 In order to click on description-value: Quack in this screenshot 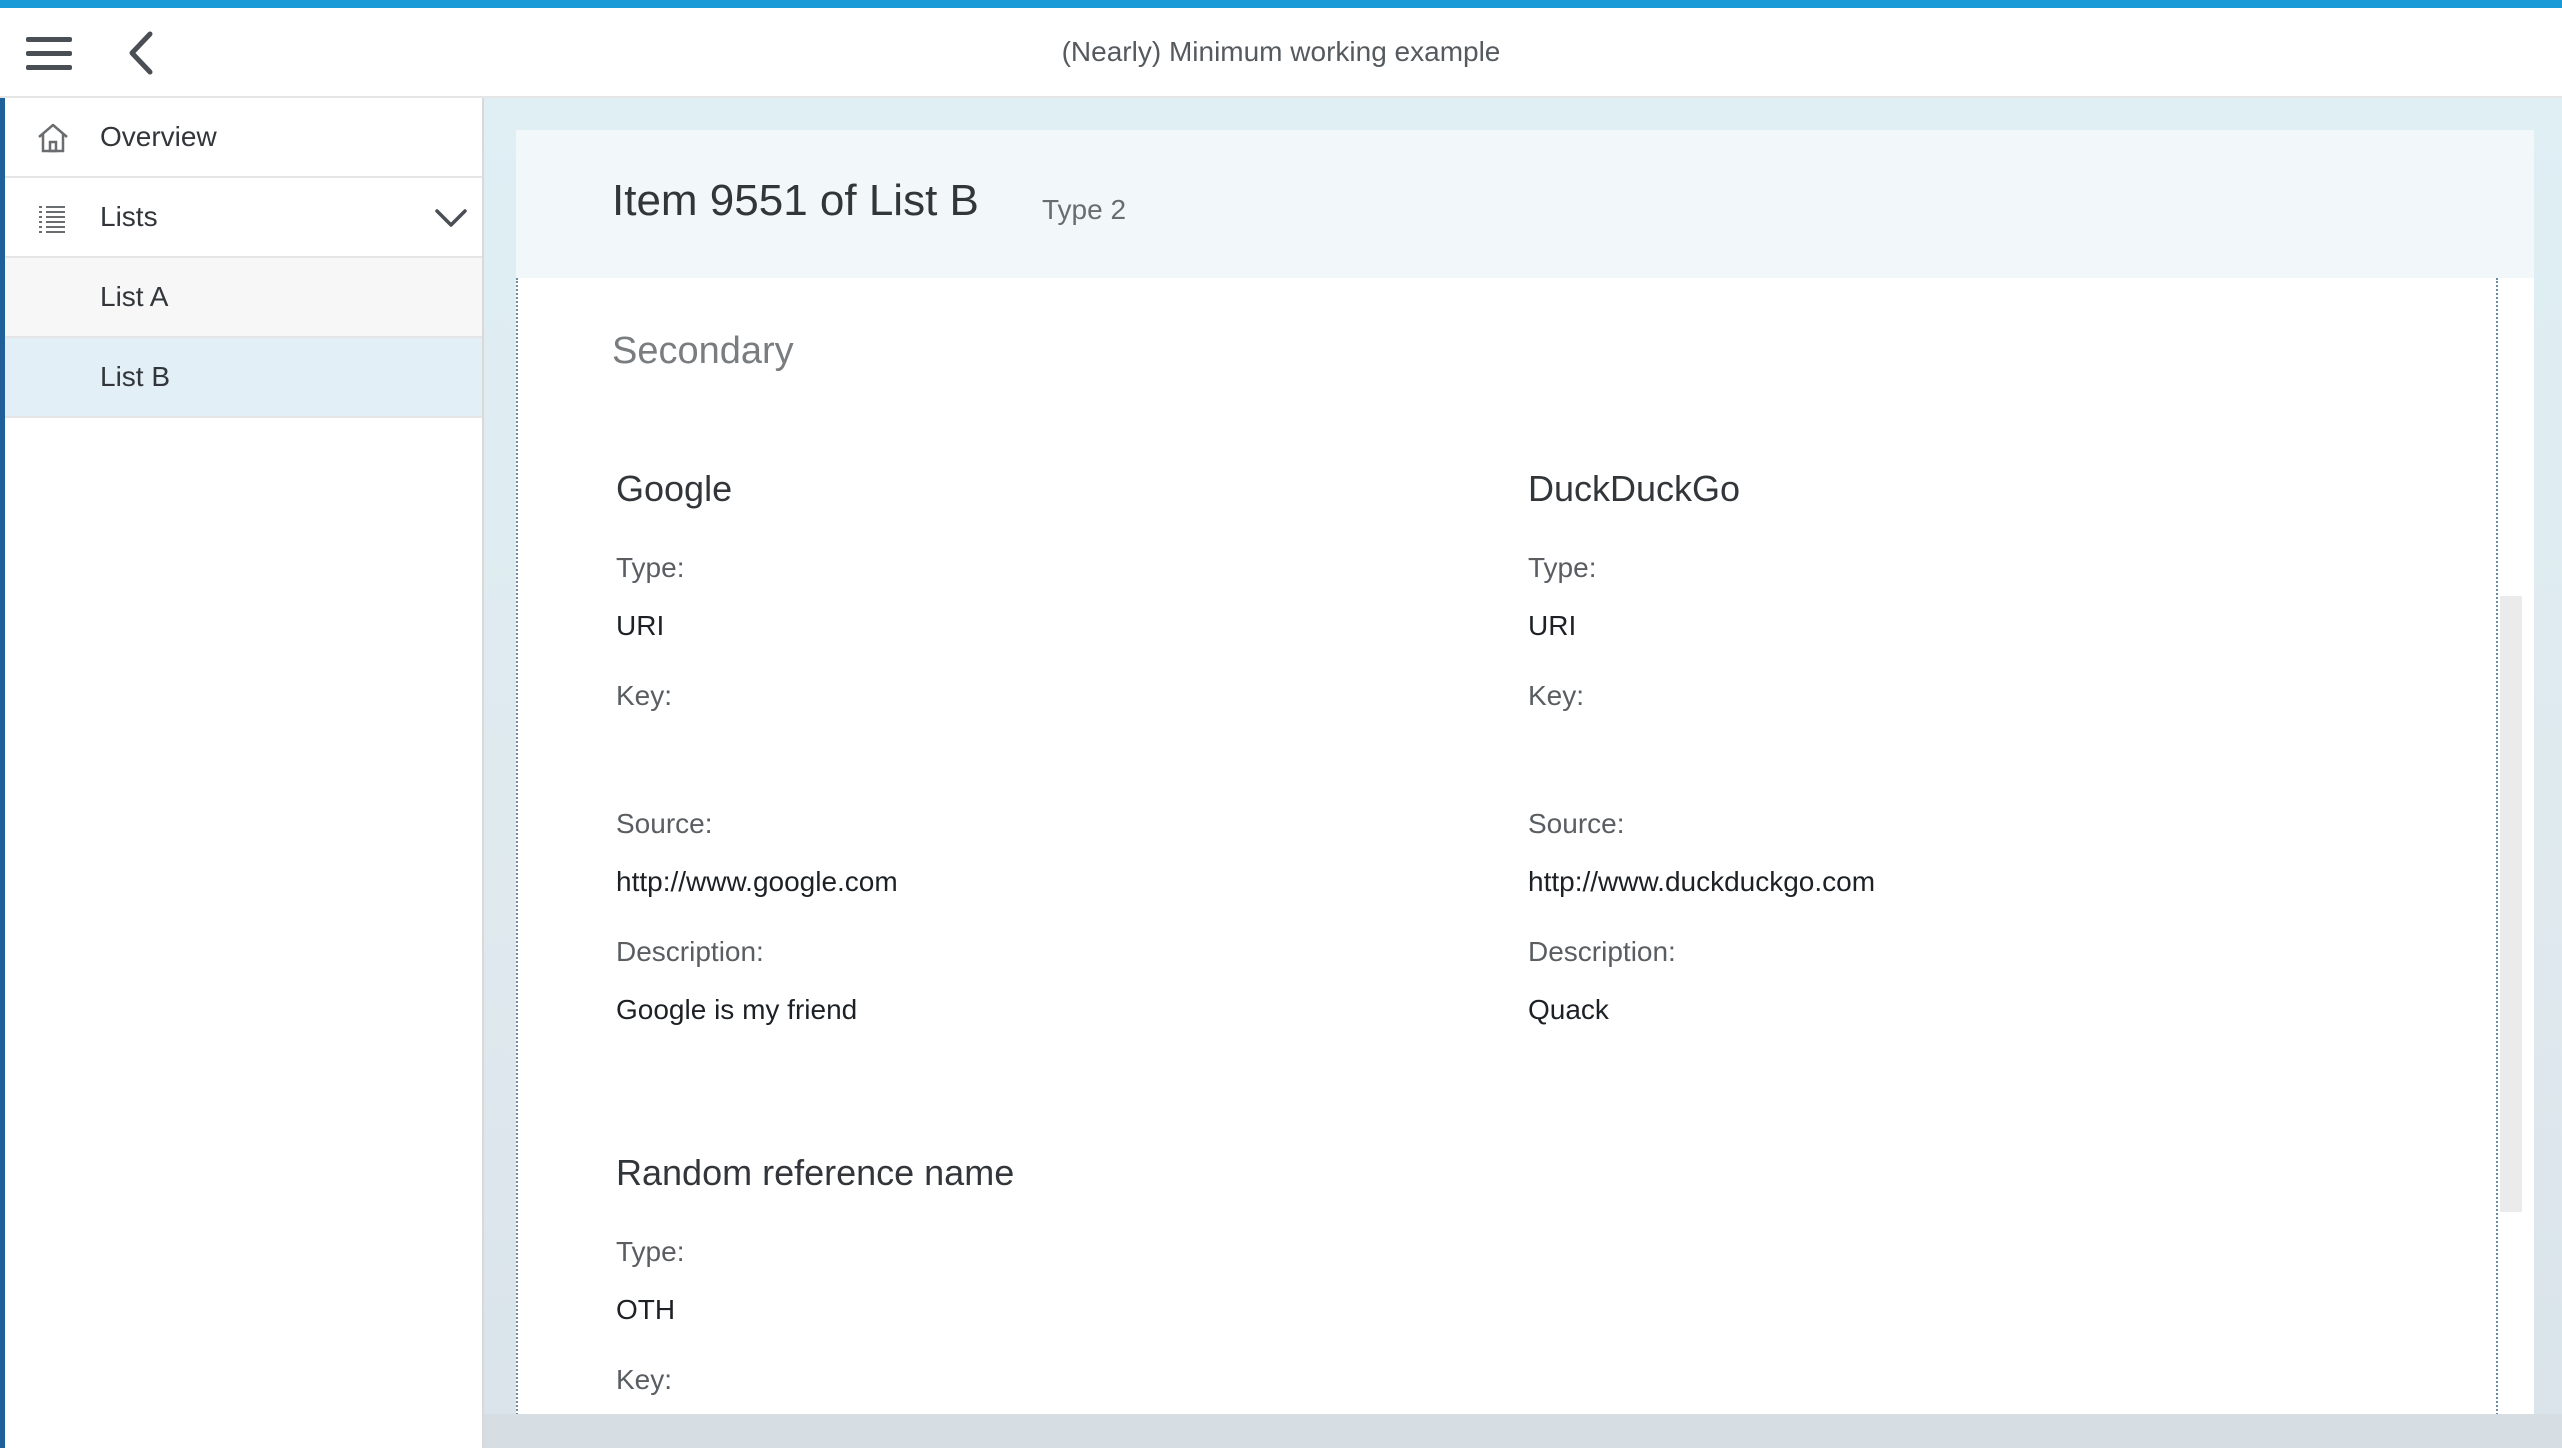, I will do `click(1568, 1009)`.